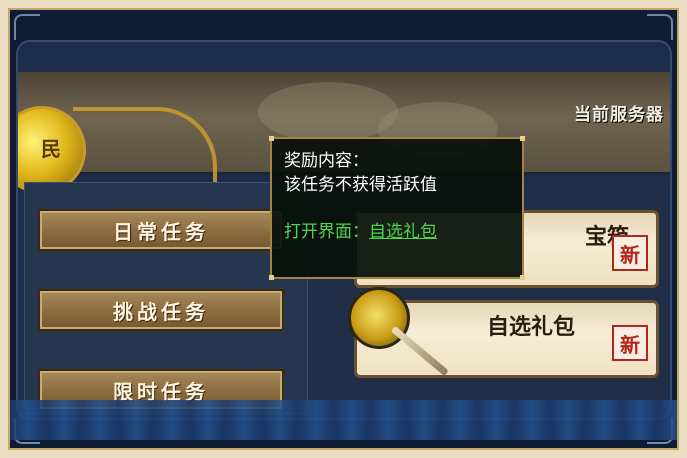 The width and height of the screenshot is (687, 458). What do you see at coordinates (328, 112) in the screenshot?
I see `cloud-decoration` at bounding box center [328, 112].